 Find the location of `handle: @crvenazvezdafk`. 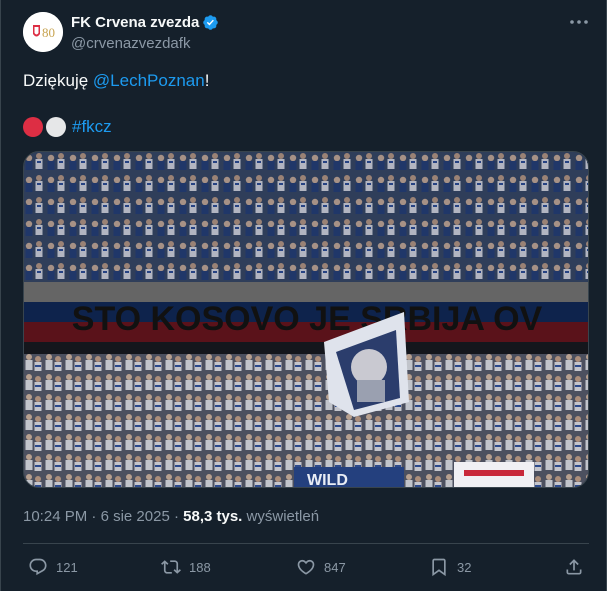

handle: @crvenazvezdafk is located at coordinates (130, 43).